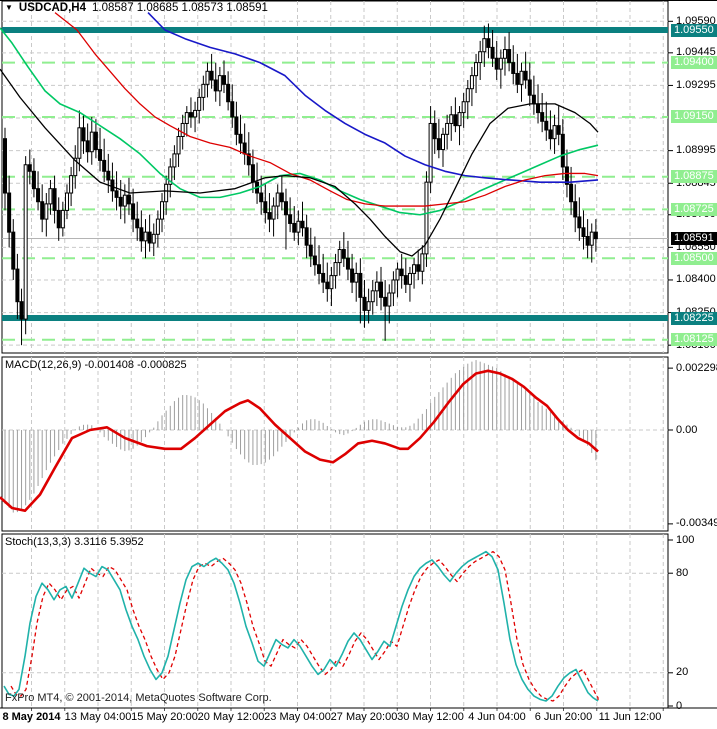 This screenshot has width=717, height=729. Describe the element at coordinates (694, 238) in the screenshot. I see `price-badge-black: 1.08591` at that location.